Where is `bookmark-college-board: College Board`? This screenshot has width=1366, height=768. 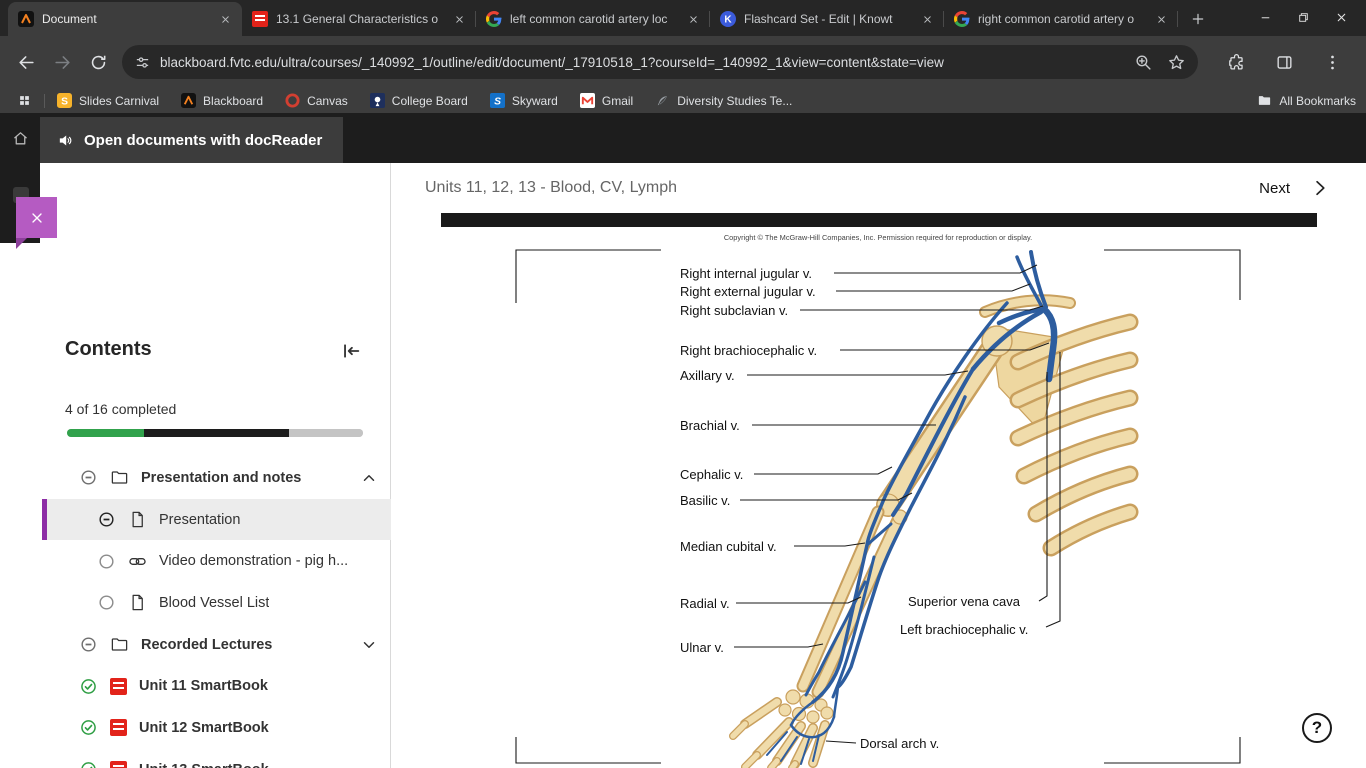
bookmark-college-board: College Board is located at coordinates (419, 100).